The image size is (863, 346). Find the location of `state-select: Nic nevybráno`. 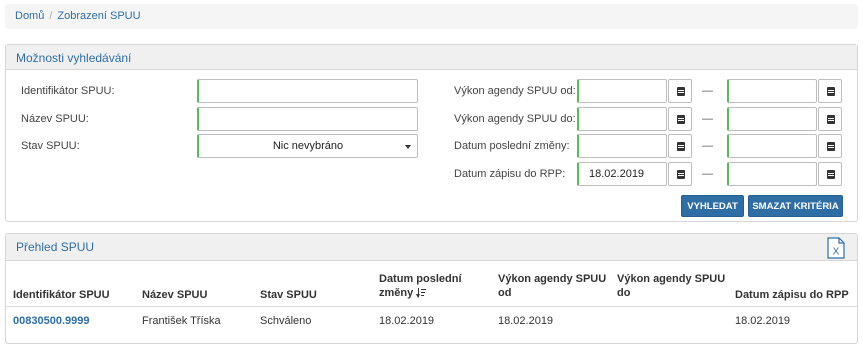

state-select: Nic nevybráno is located at coordinates (307, 146).